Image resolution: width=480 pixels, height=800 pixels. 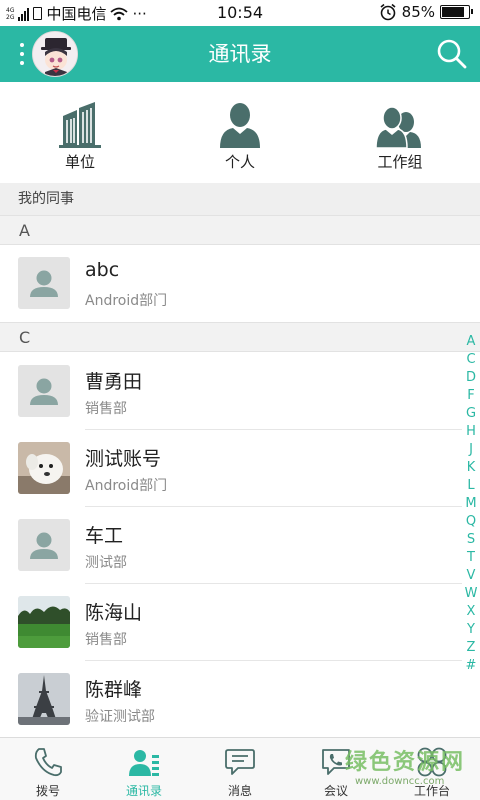 What do you see at coordinates (471, 522) in the screenshot?
I see `index-letter: Q` at bounding box center [471, 522].